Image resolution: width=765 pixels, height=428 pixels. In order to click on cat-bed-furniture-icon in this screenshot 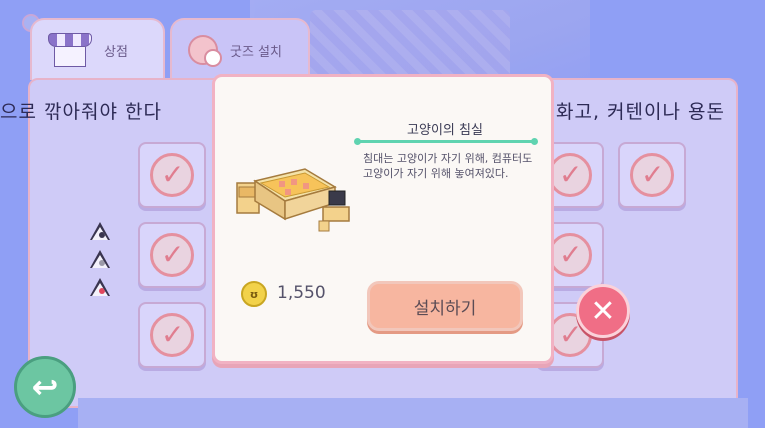, I will do `click(293, 200)`.